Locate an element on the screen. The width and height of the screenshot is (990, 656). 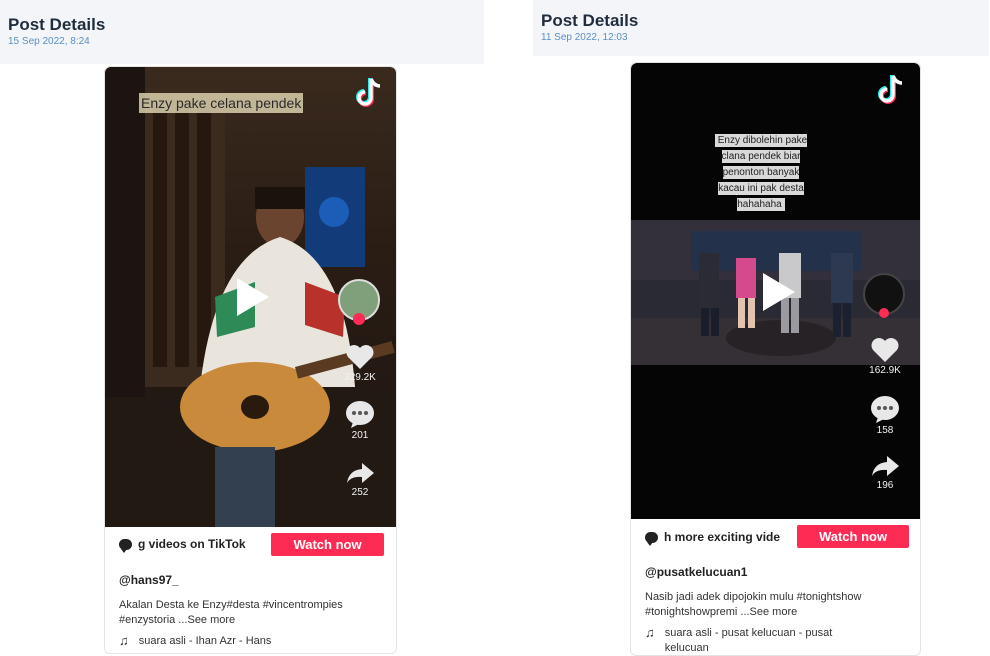
right-post-panel: Post Details 11 Sep 2022, 12:03 is located at coordinates (761, 28).